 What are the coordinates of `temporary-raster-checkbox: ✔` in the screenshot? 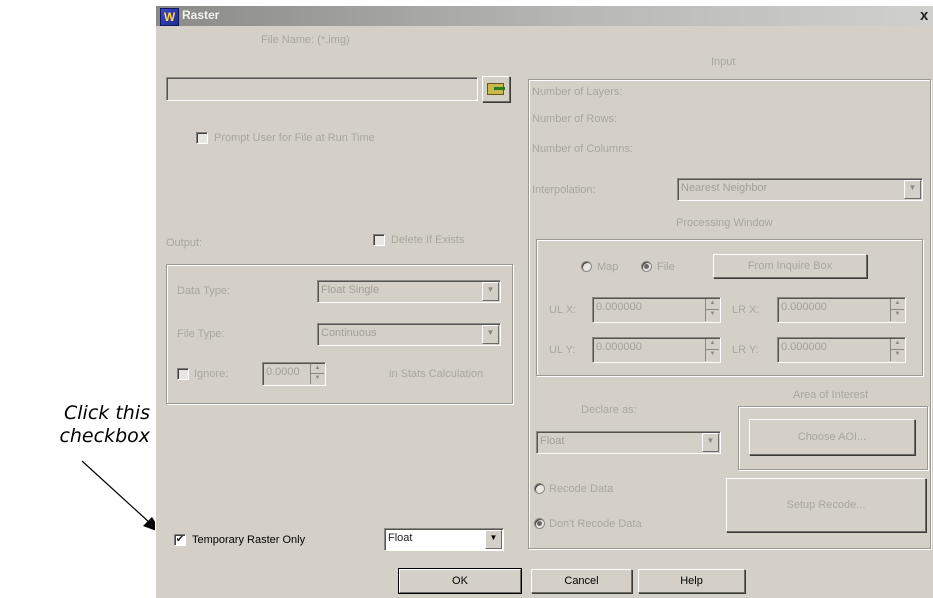 It's located at (180, 540).